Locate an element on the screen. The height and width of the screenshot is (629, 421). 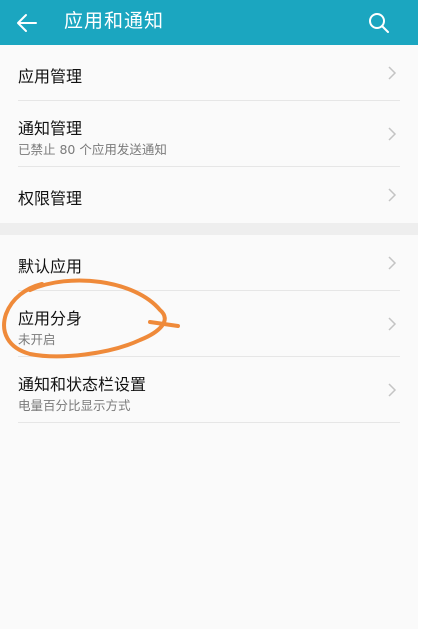
arrow-left-icon is located at coordinates (27, 23).